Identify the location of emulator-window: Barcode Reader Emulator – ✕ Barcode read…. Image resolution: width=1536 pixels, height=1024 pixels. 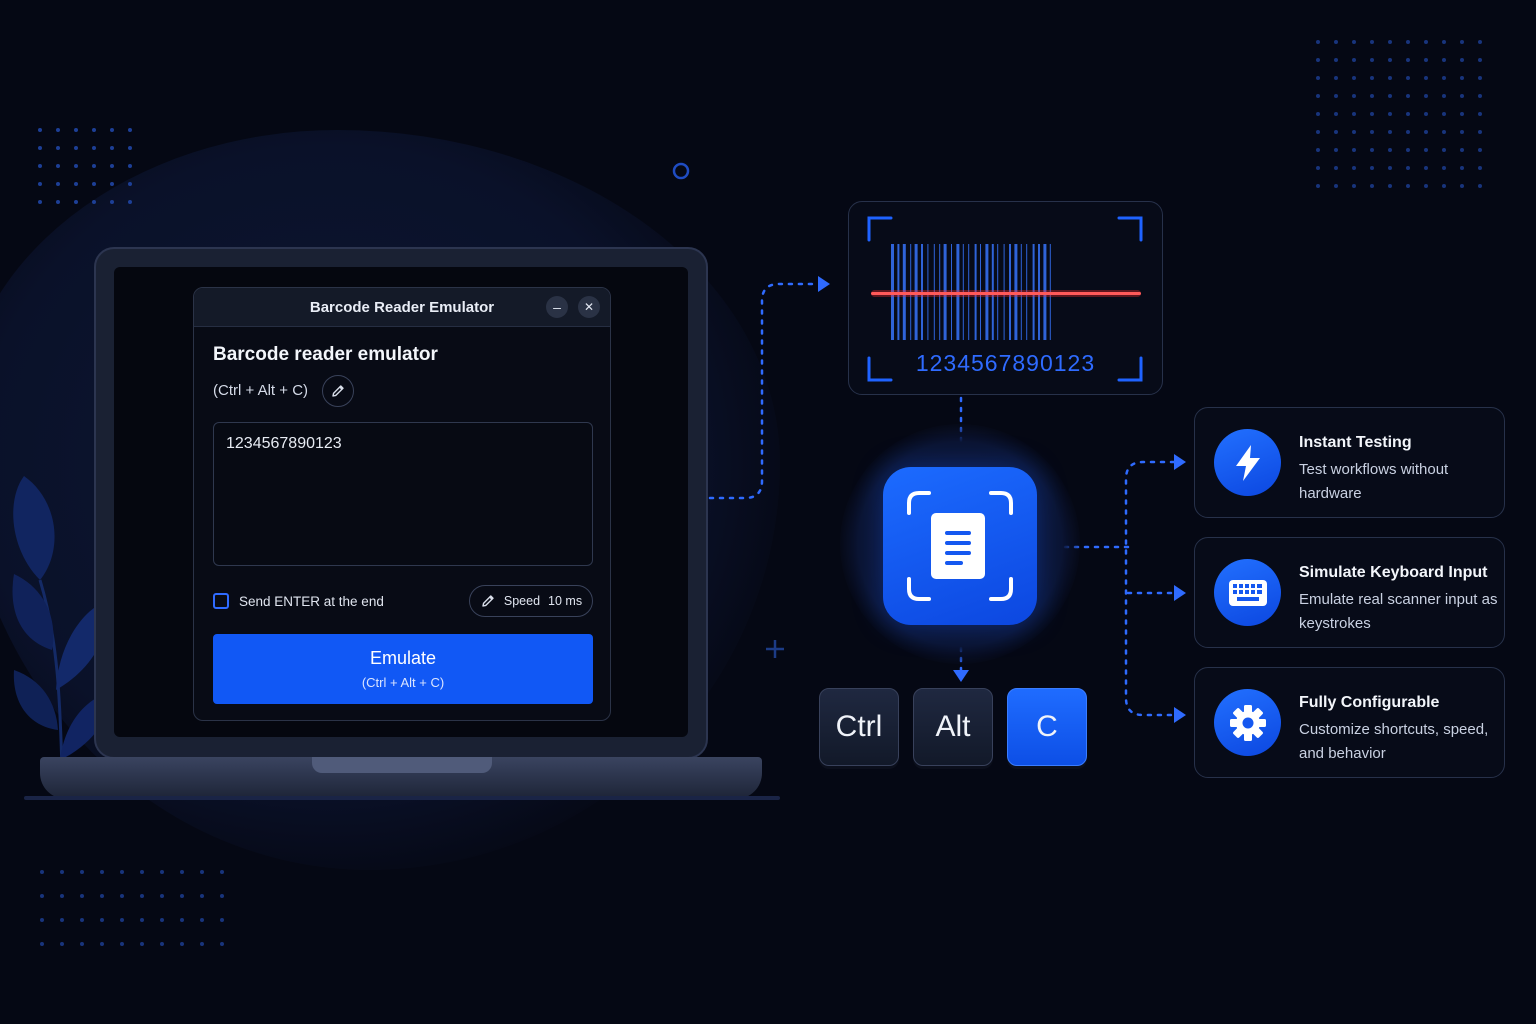
(402, 504).